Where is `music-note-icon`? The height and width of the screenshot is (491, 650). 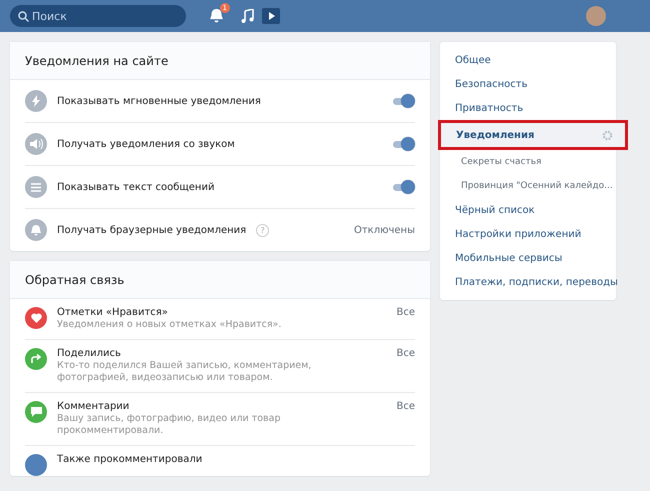
music-note-icon is located at coordinates (247, 16).